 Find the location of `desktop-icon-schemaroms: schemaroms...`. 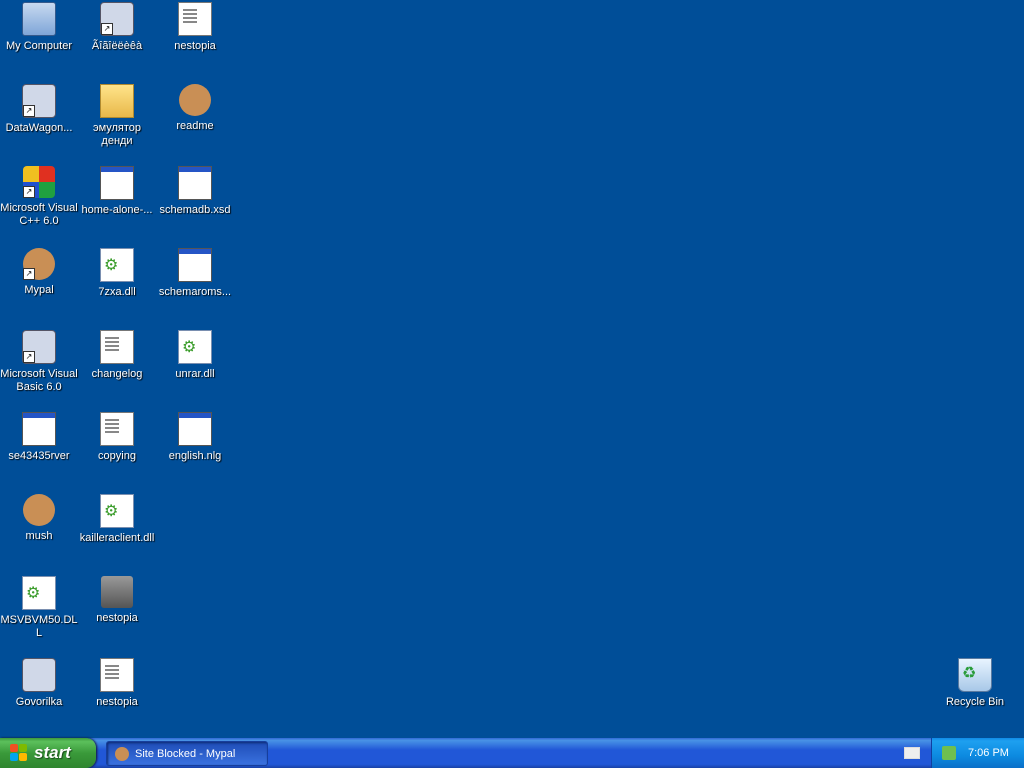

desktop-icon-schemaroms: schemaroms... is located at coordinates (195, 273).